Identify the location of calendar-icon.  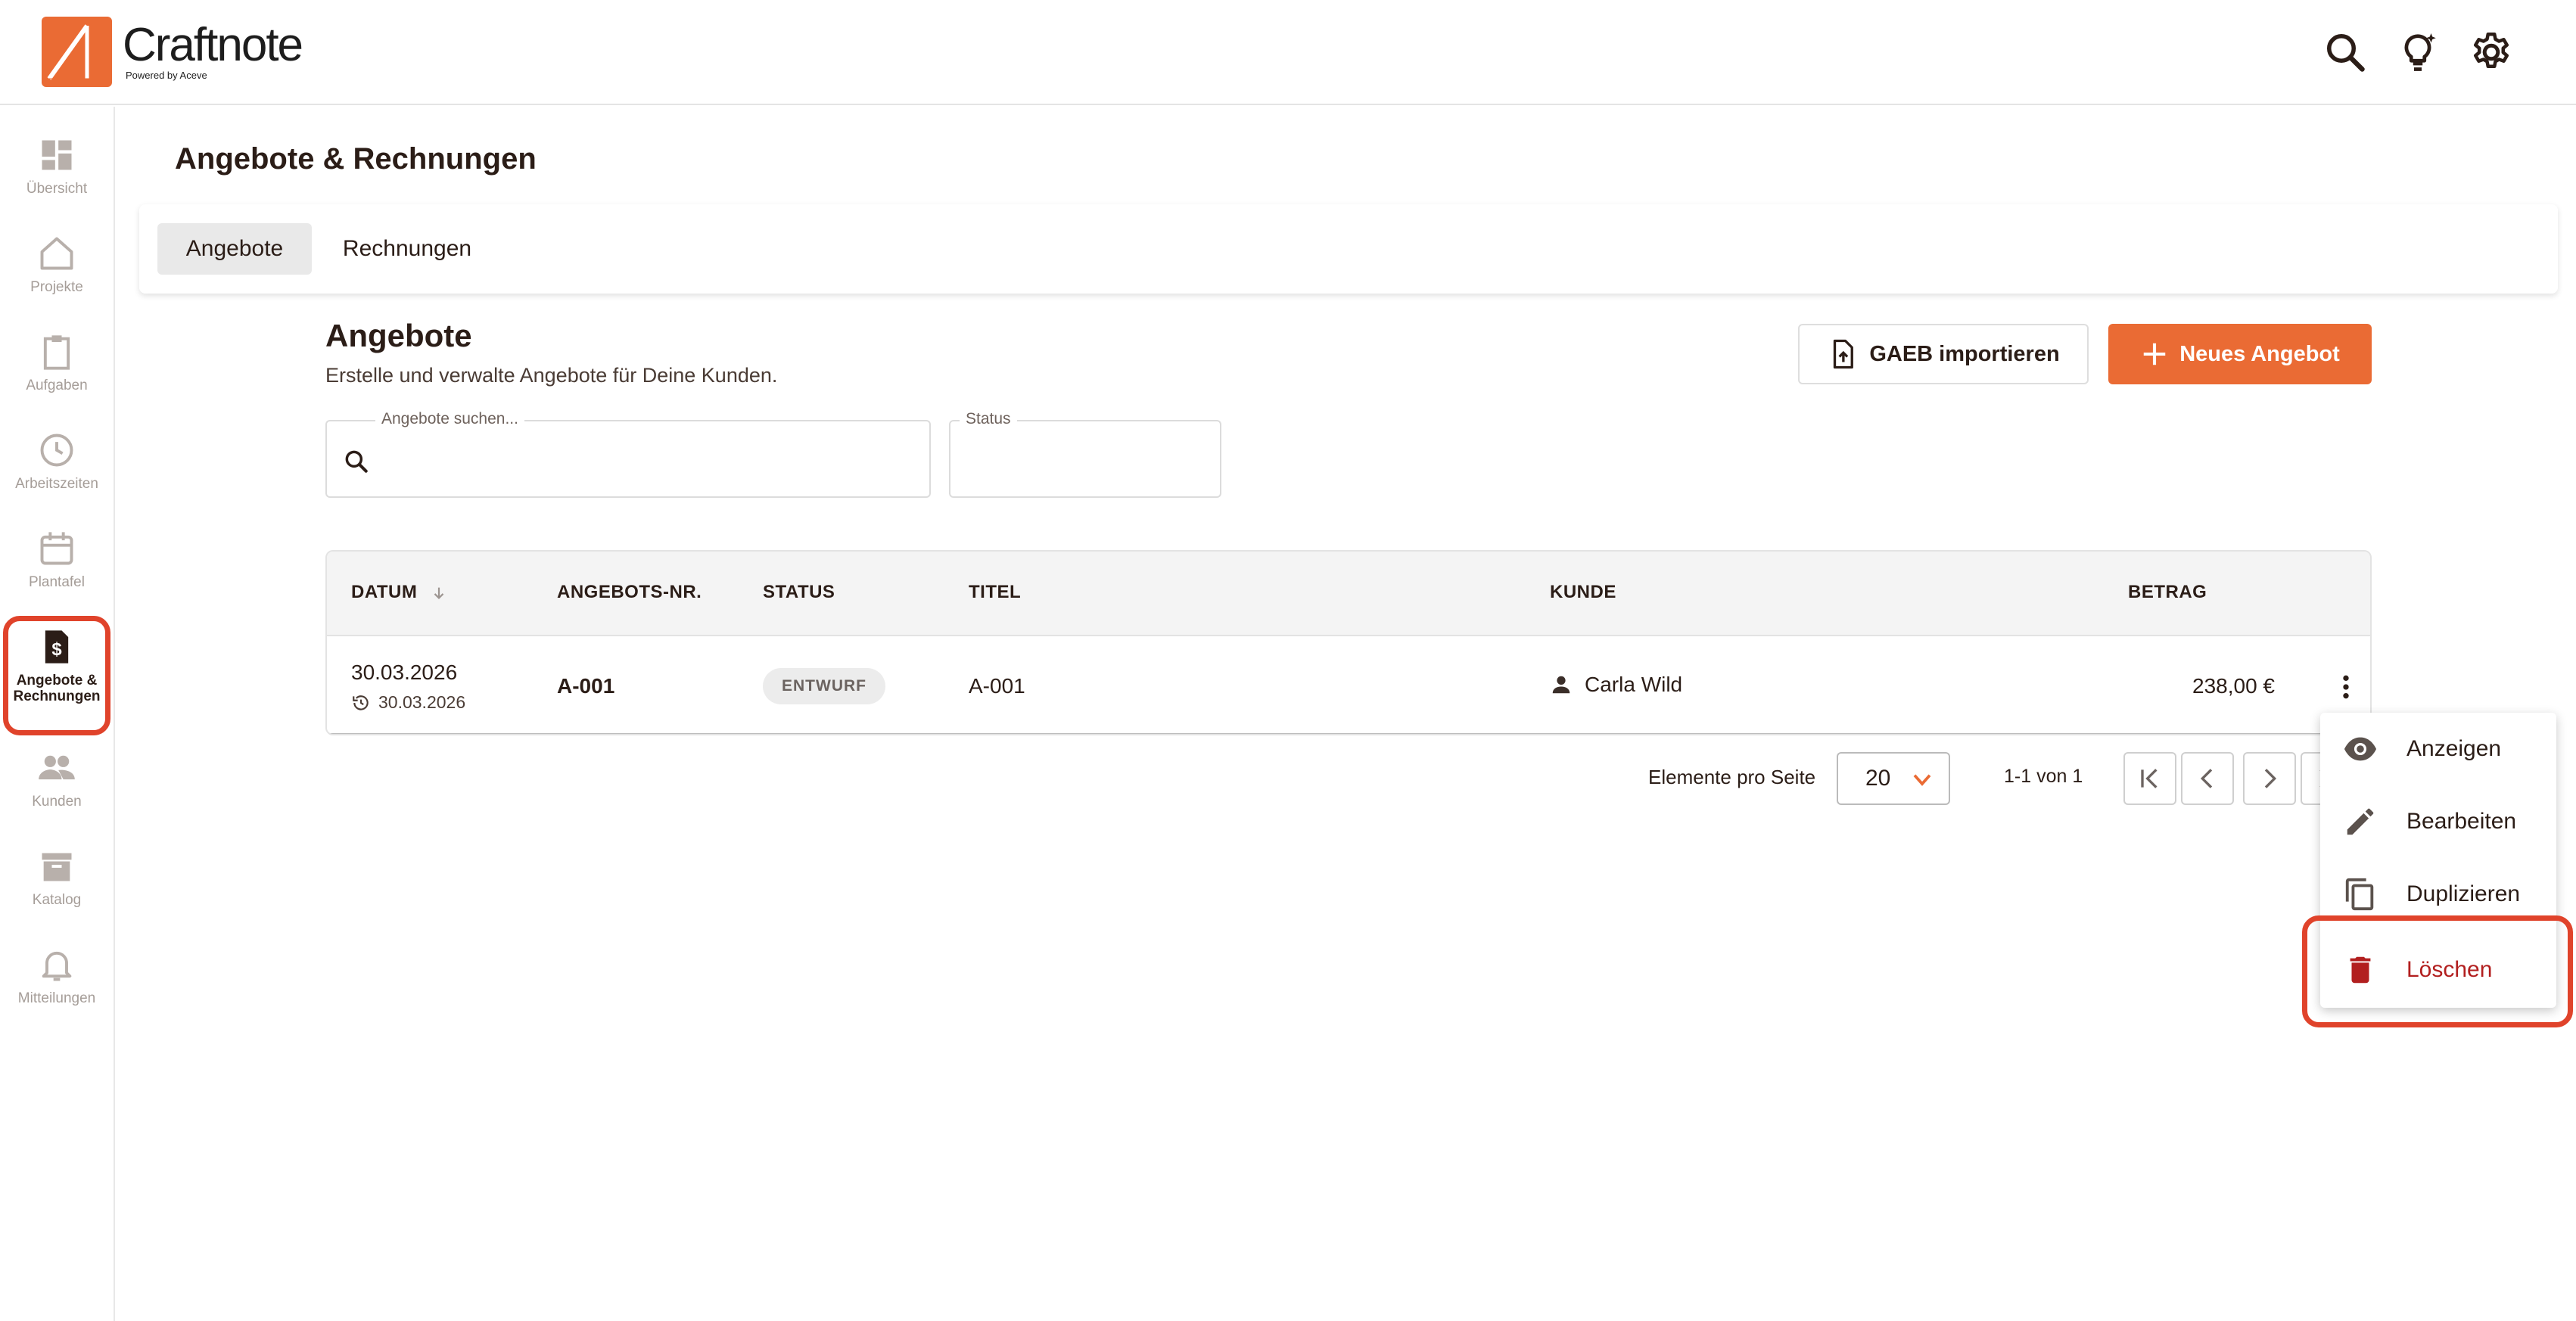
(56, 548).